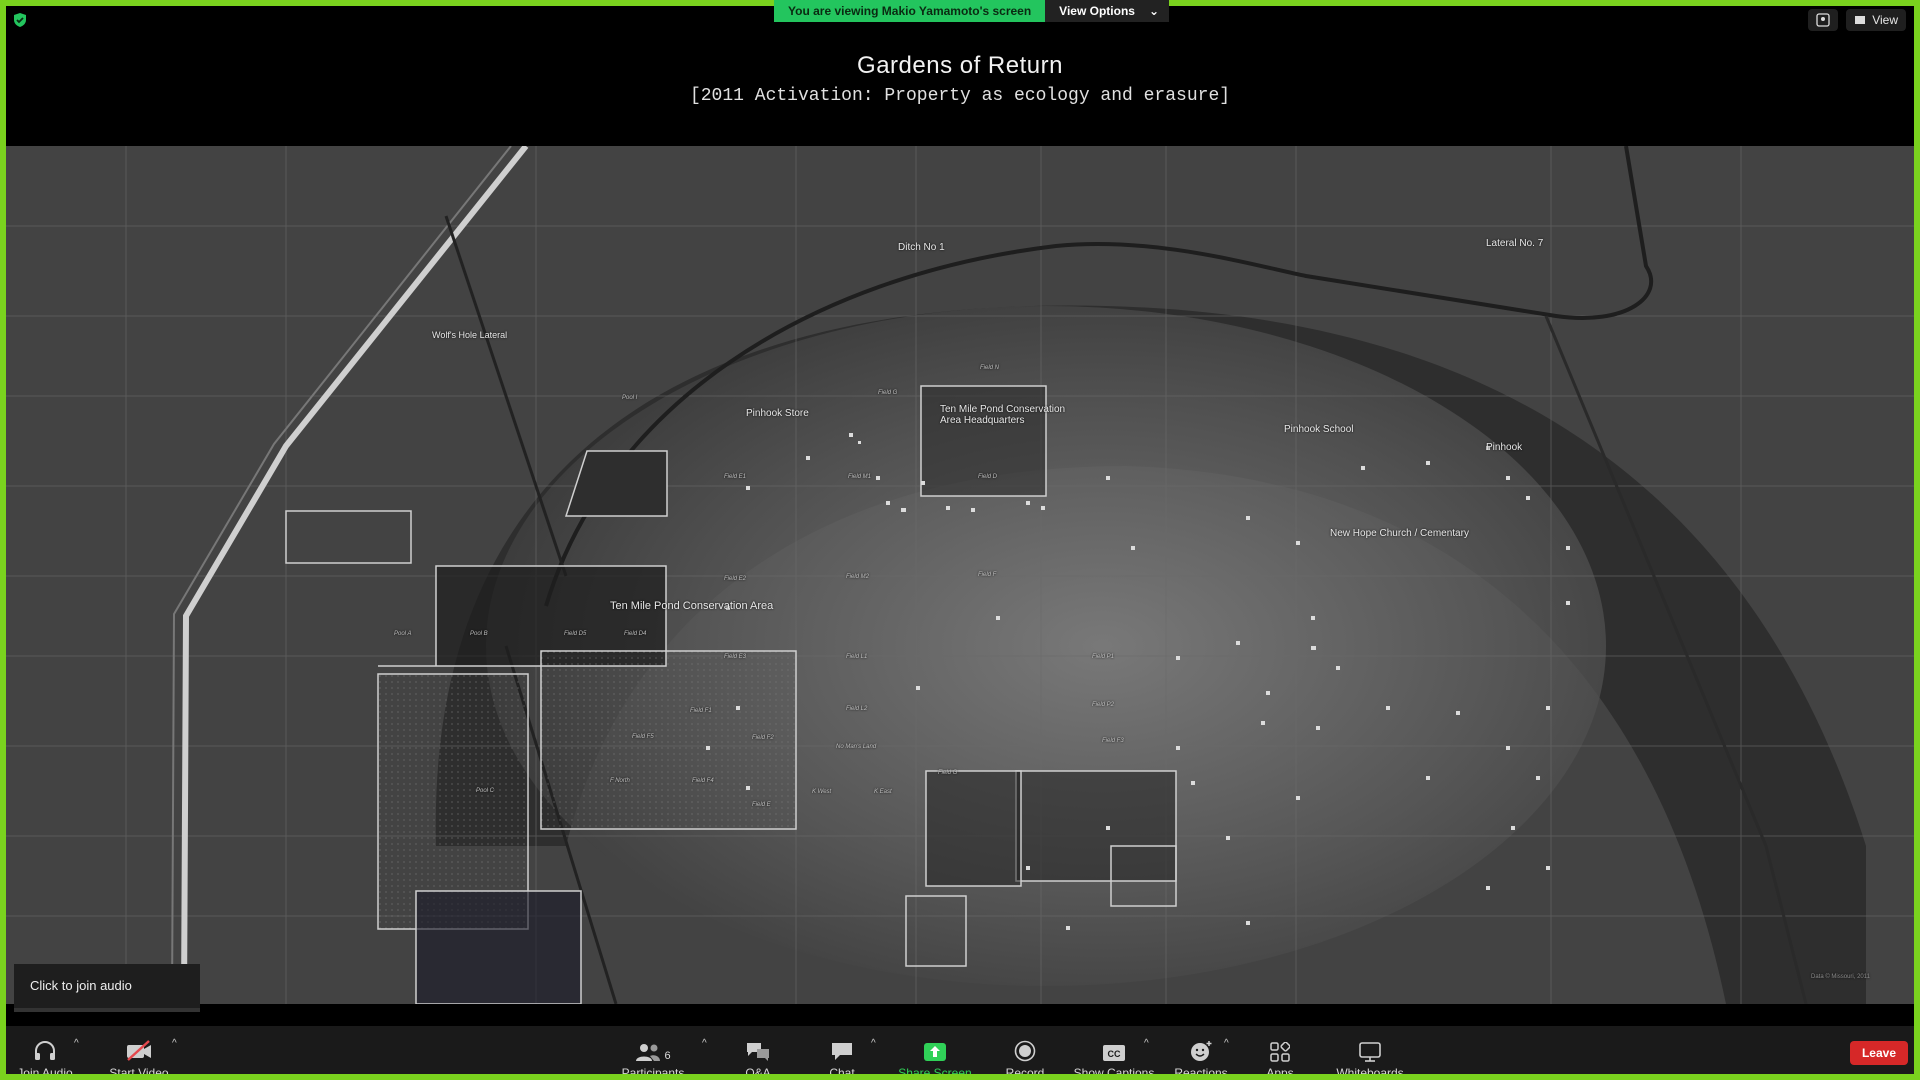 This screenshot has height=1080, width=1920. I want to click on chat-button: Chat, so click(842, 1053).